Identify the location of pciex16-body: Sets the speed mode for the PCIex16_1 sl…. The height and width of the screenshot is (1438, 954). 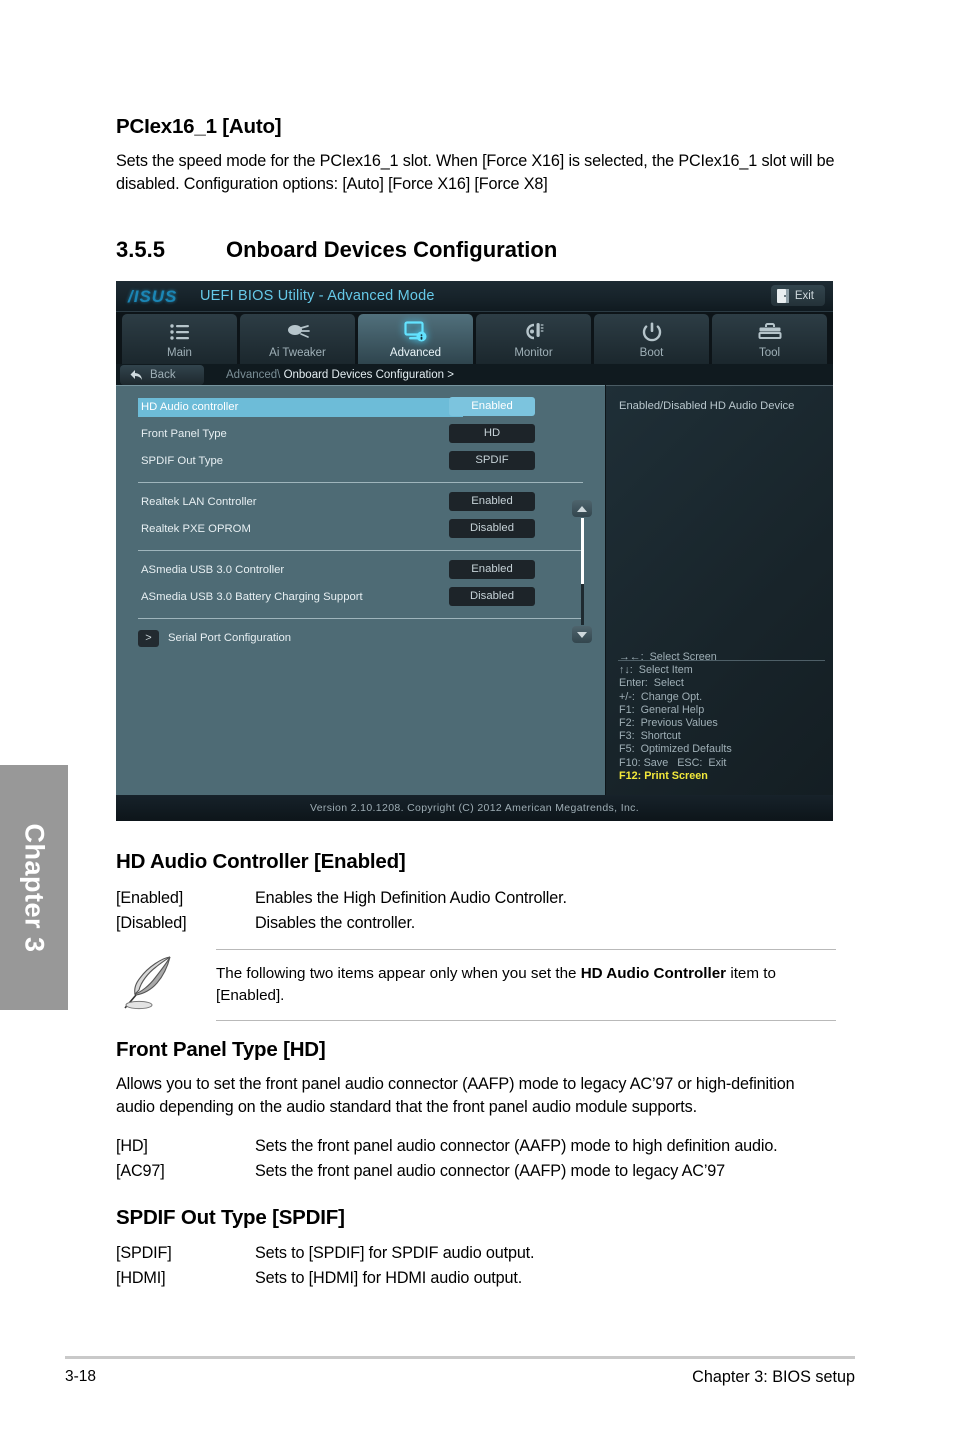
(475, 172).